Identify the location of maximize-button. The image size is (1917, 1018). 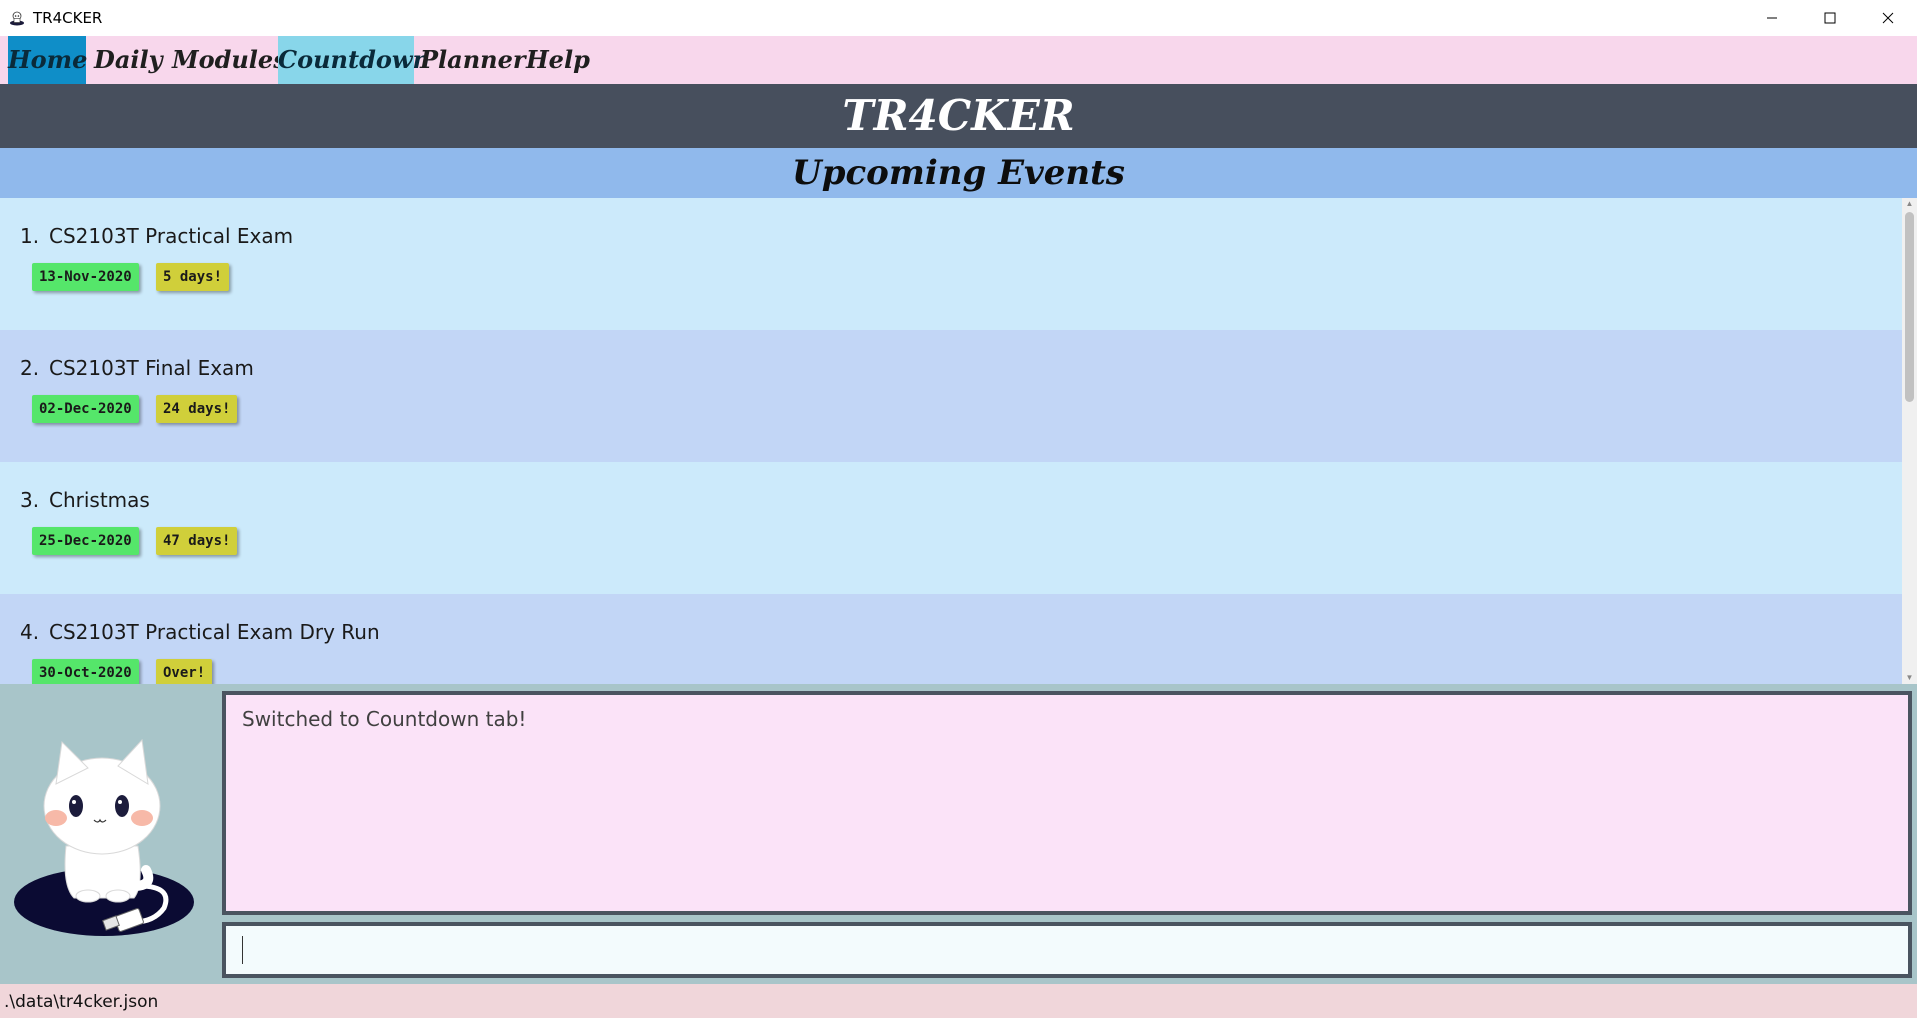
(1830, 18).